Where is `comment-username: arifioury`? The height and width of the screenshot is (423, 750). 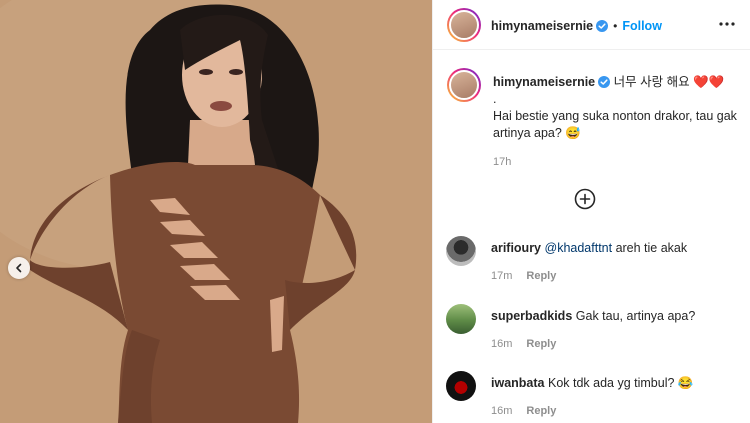
comment-username: arifioury is located at coordinates (516, 248).